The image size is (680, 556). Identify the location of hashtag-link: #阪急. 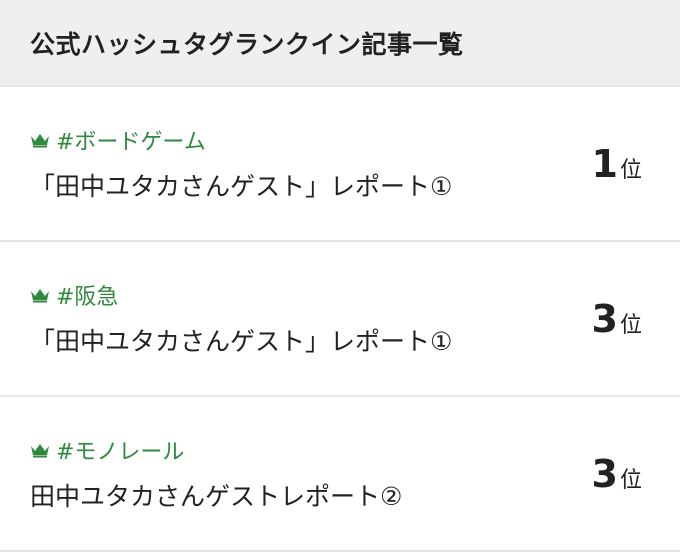
(74, 295).